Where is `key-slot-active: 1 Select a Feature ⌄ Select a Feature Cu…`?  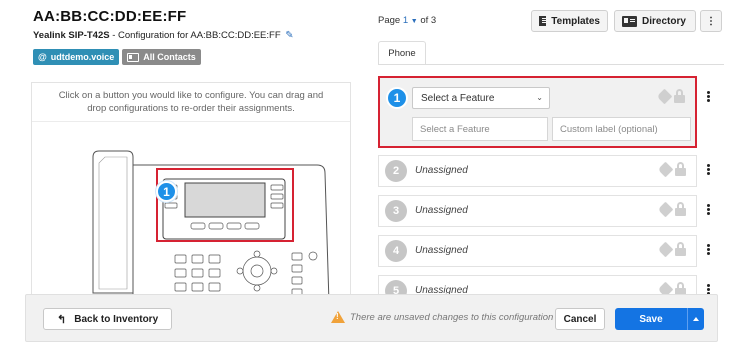
key-slot-active: 1 Select a Feature ⌄ Select a Feature Cu… is located at coordinates (537, 112).